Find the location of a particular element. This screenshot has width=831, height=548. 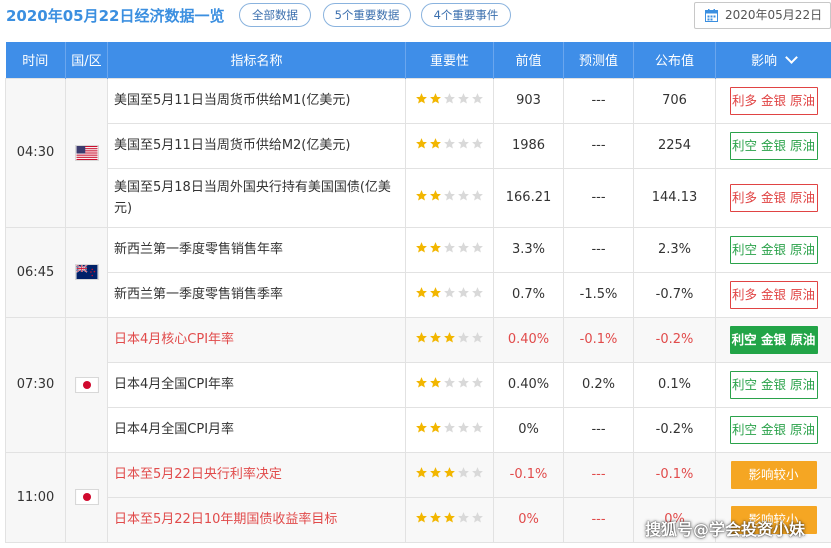

indicator-name: 日本4月核心CPI年率 is located at coordinates (256, 339).